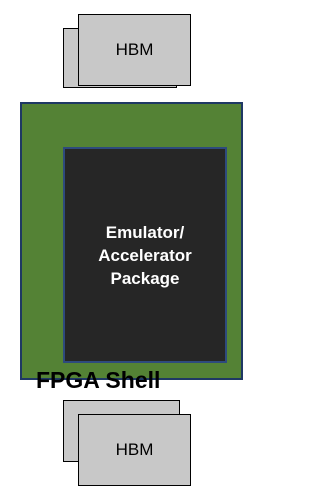  I want to click on fpga-shell-label: FPGA Shell, so click(98, 380).